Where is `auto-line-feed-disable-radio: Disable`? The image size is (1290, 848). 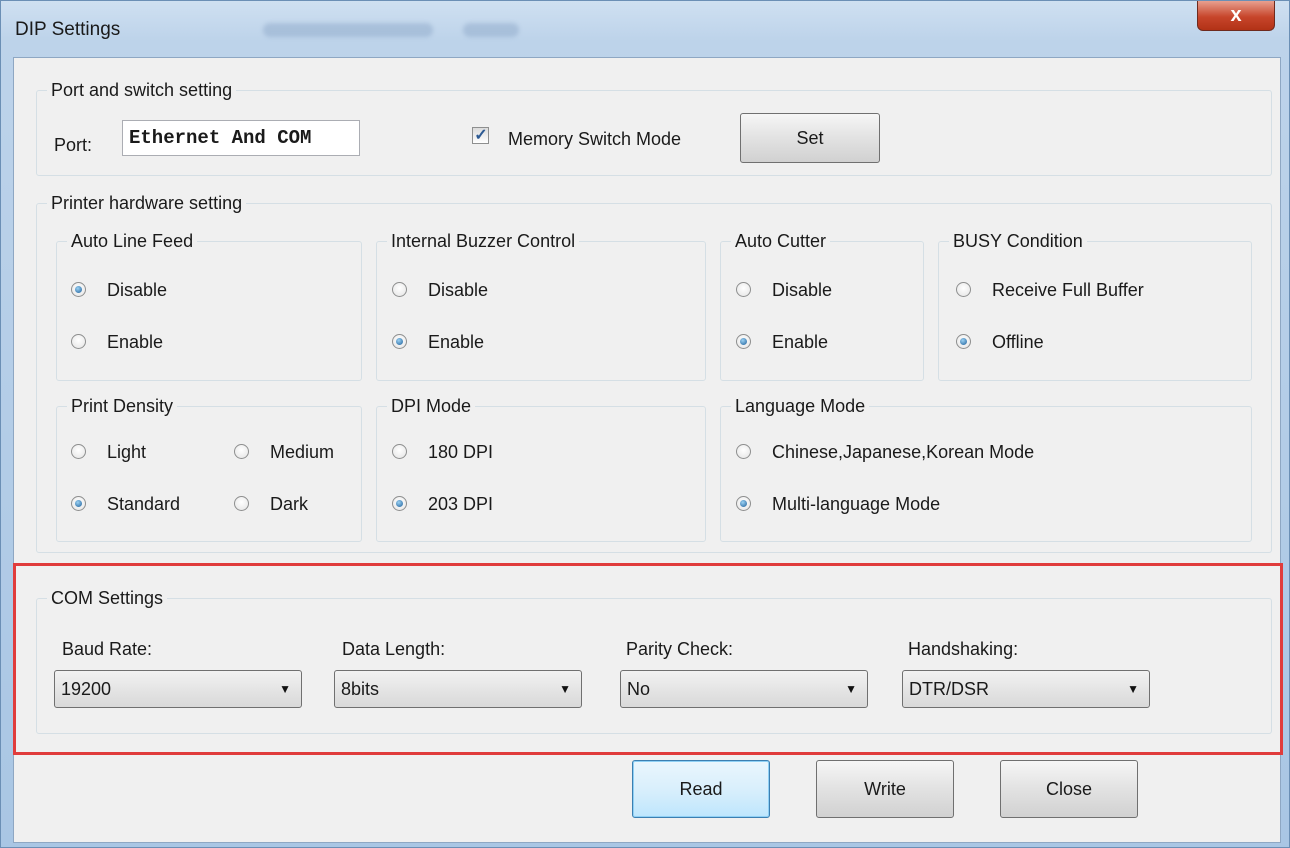 auto-line-feed-disable-radio: Disable is located at coordinates (119, 290).